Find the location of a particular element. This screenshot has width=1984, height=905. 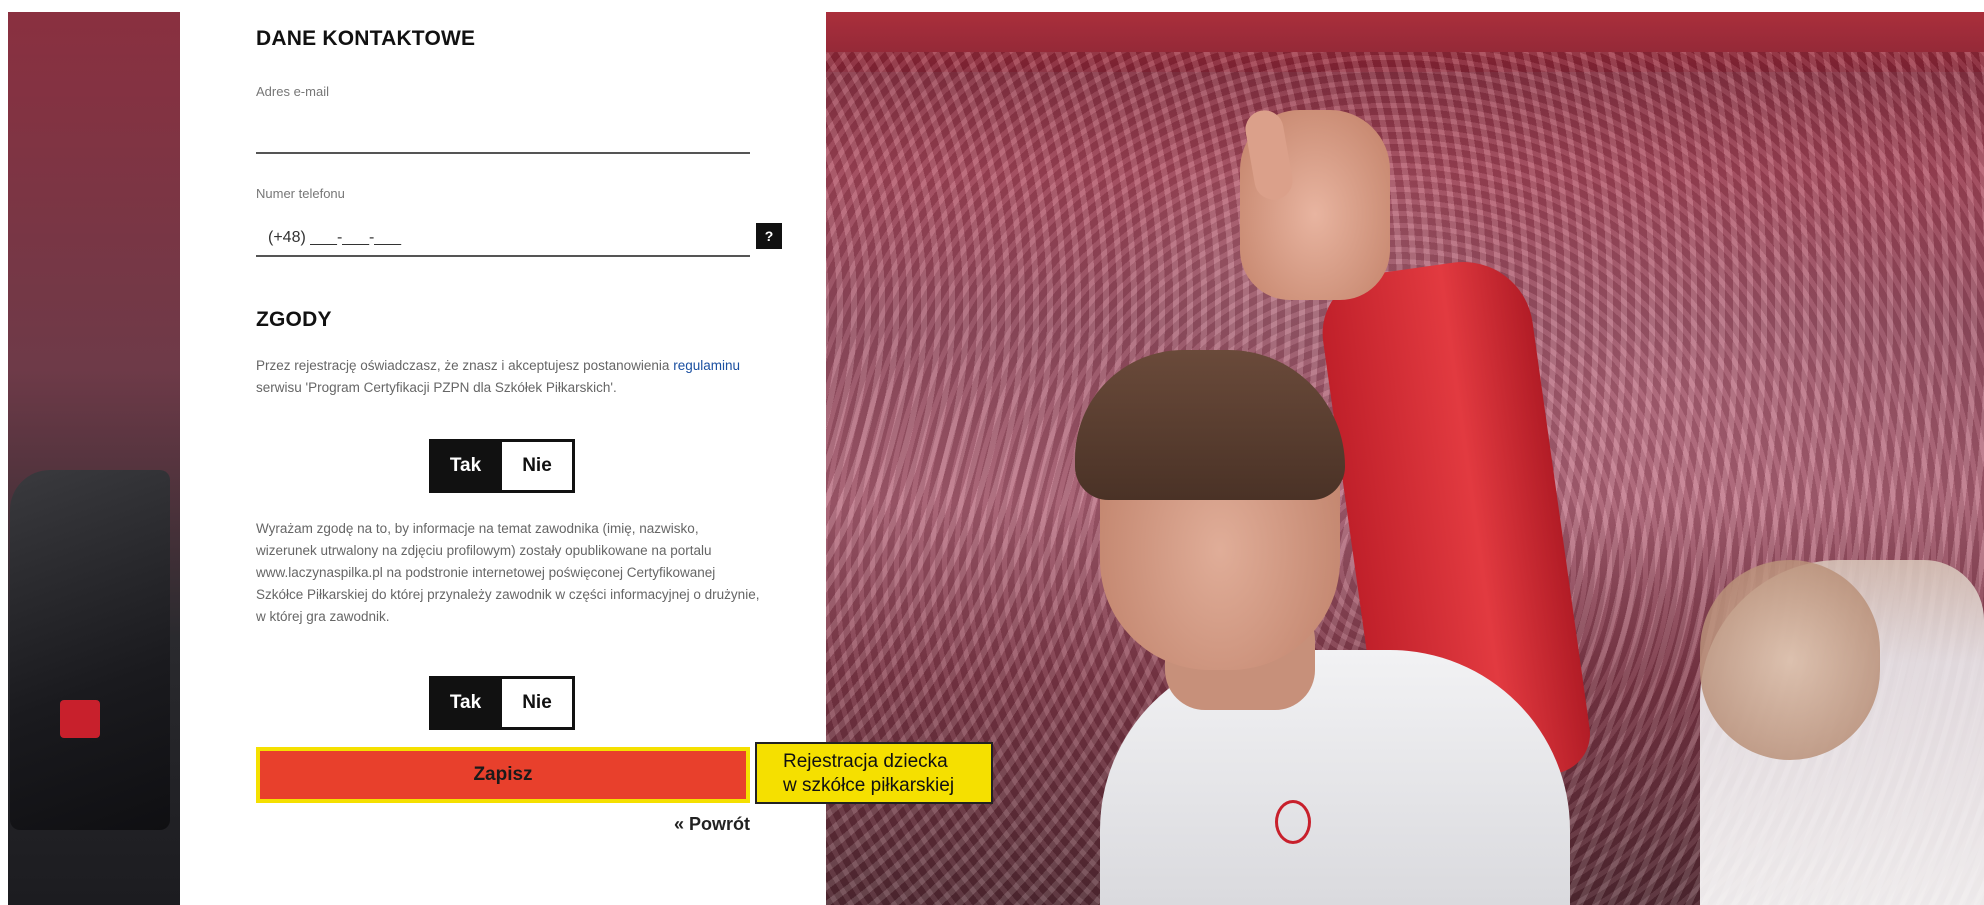

callout-line-2: w szkółce piłkarskiej is located at coordinates (869, 785).